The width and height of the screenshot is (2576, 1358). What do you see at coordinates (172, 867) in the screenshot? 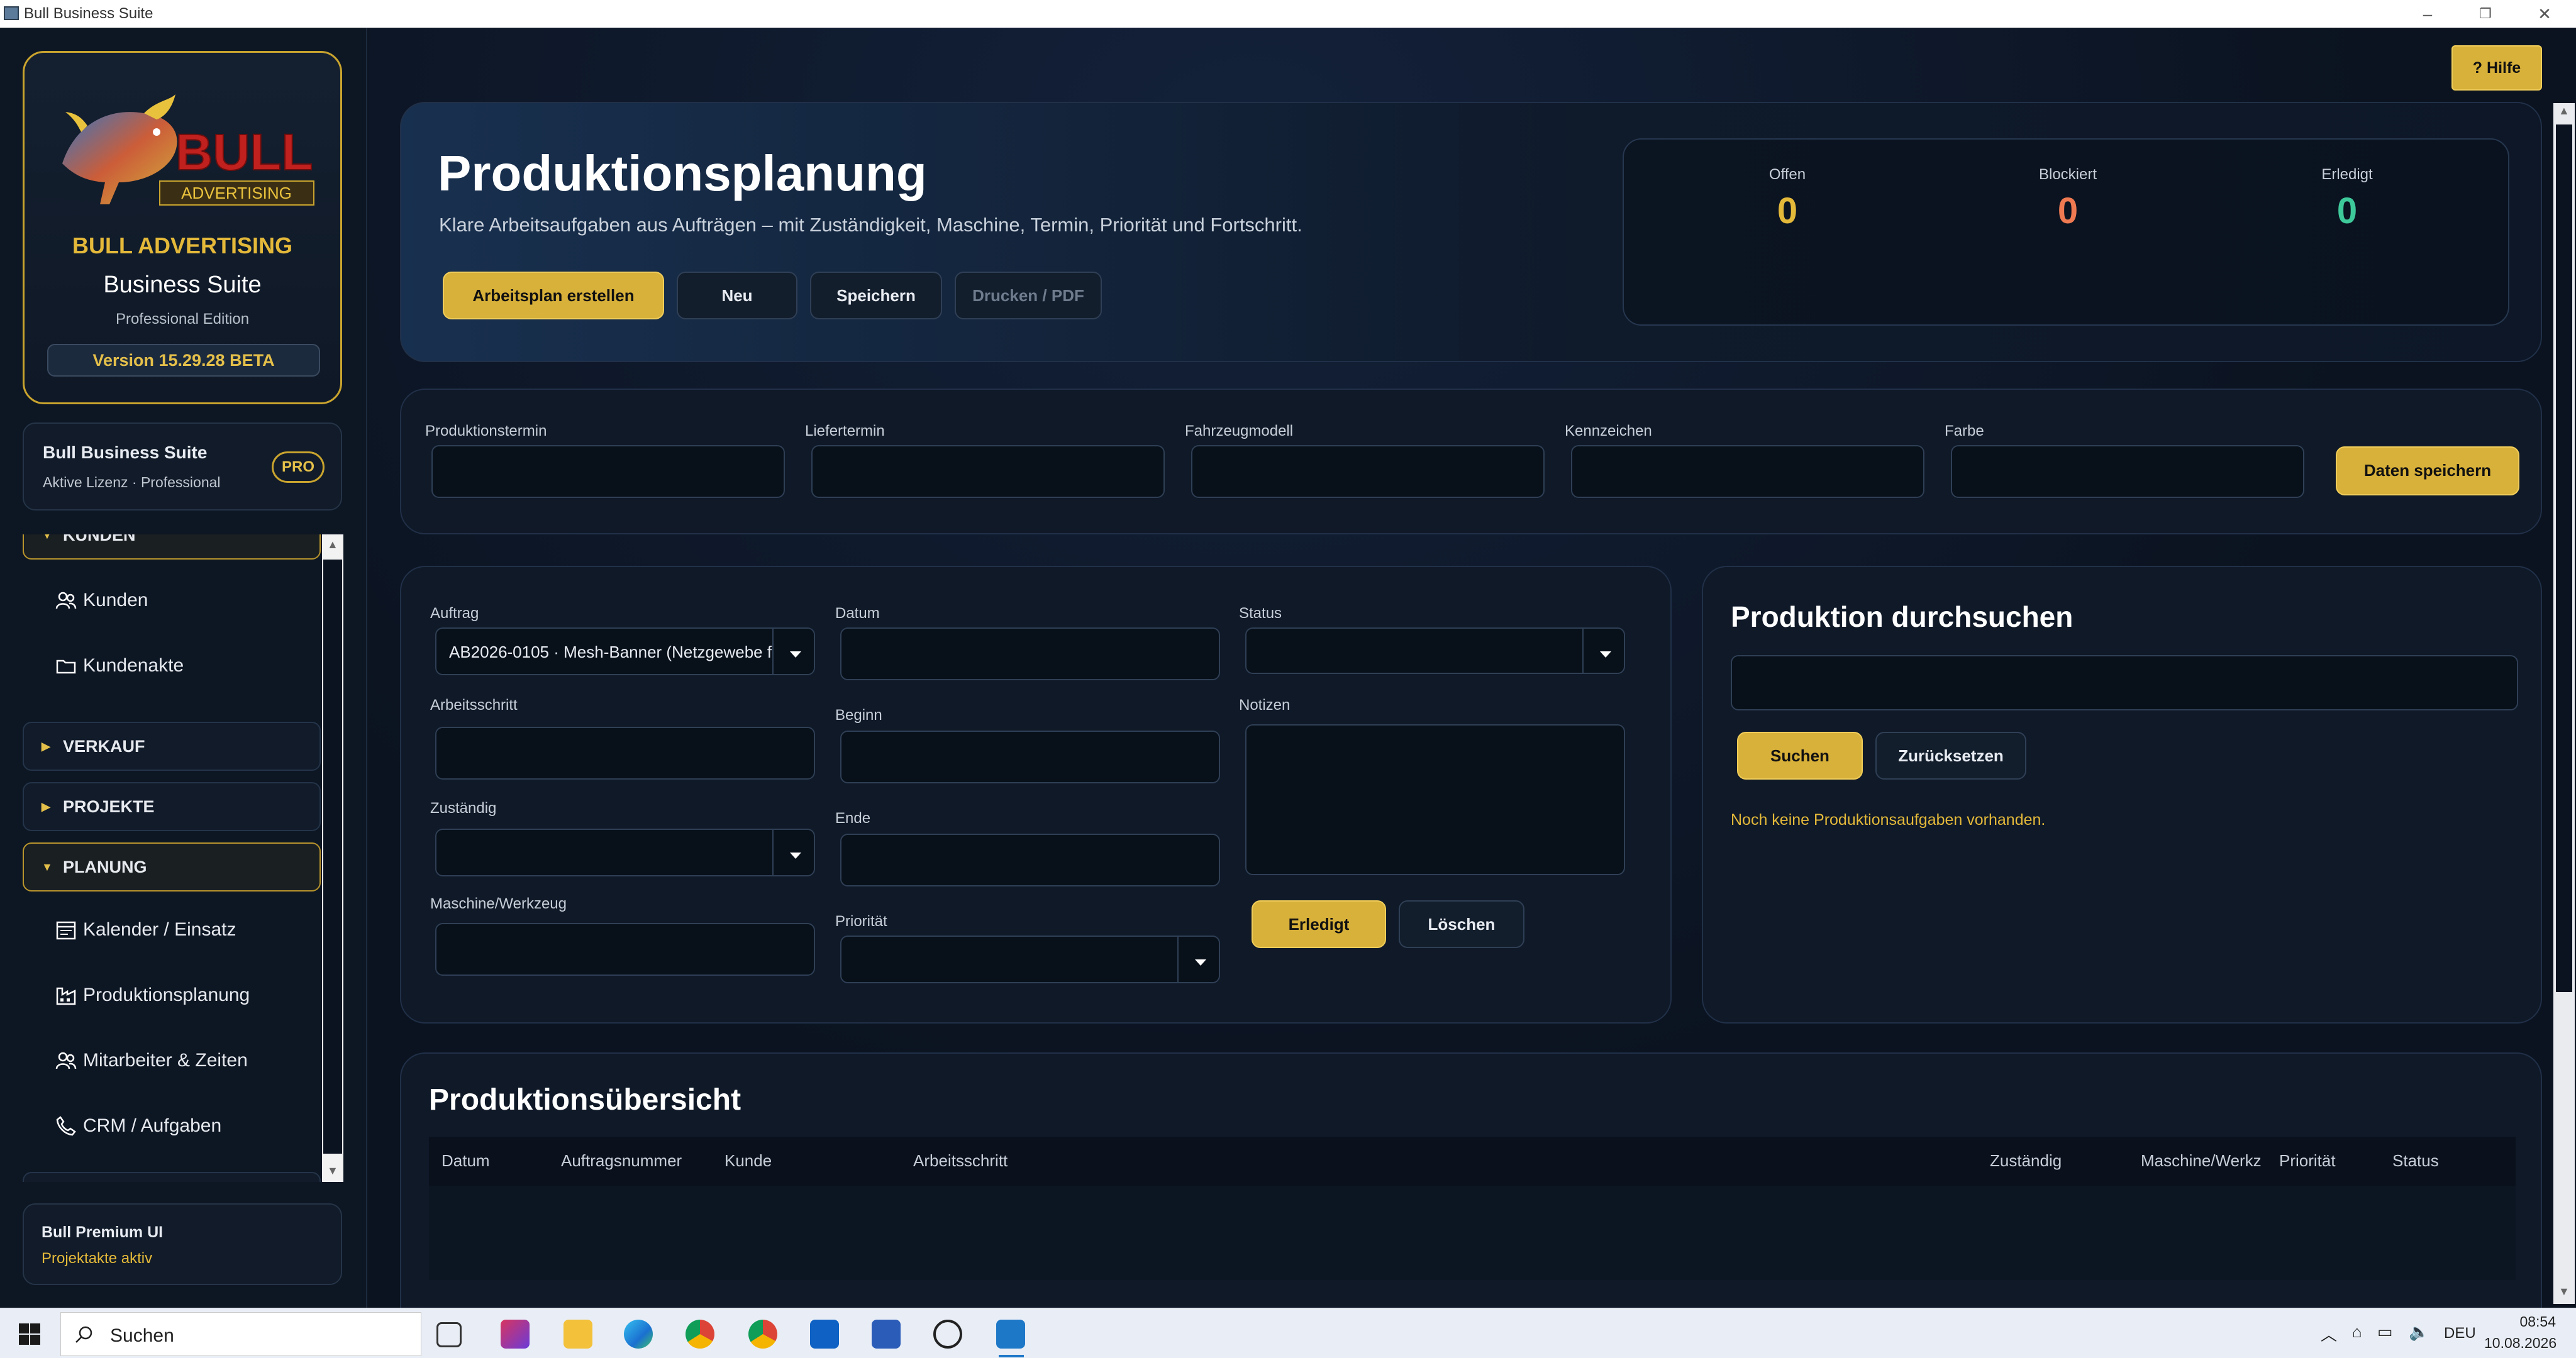
I see `nav-section-planung: ▼ PLANUNG` at bounding box center [172, 867].